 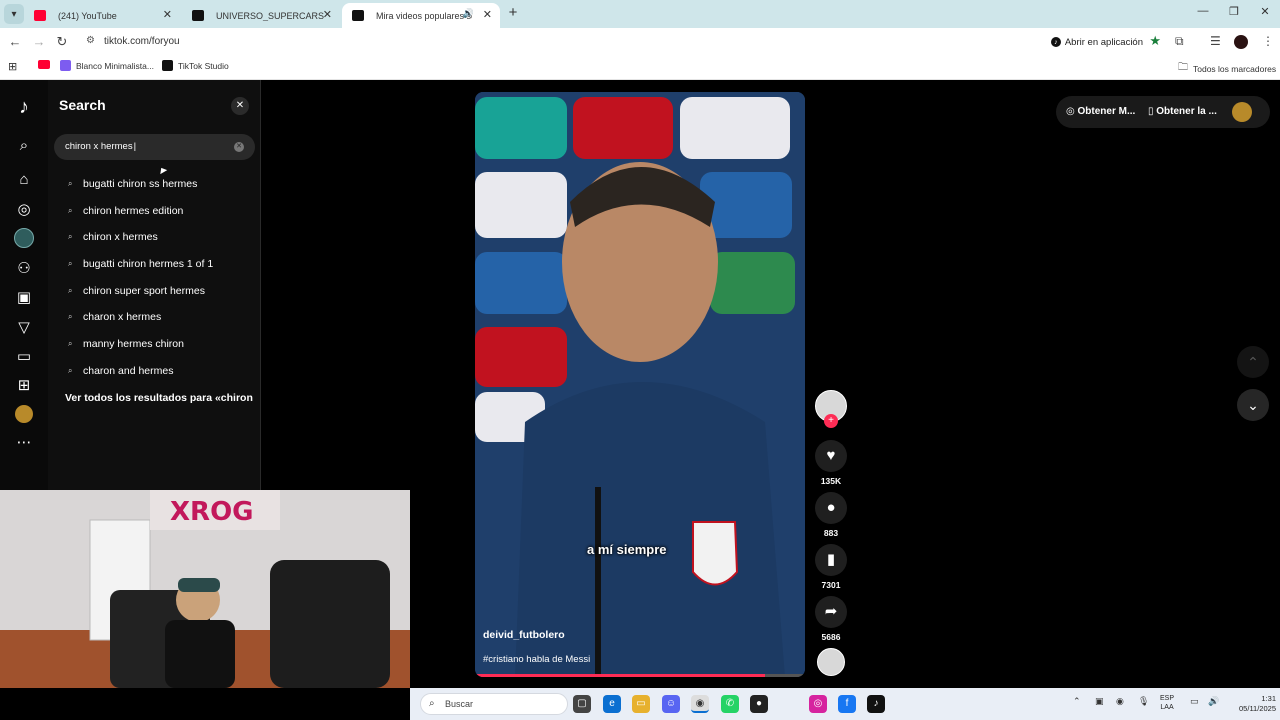 What do you see at coordinates (831, 612) in the screenshot?
I see `share-button: ➦` at bounding box center [831, 612].